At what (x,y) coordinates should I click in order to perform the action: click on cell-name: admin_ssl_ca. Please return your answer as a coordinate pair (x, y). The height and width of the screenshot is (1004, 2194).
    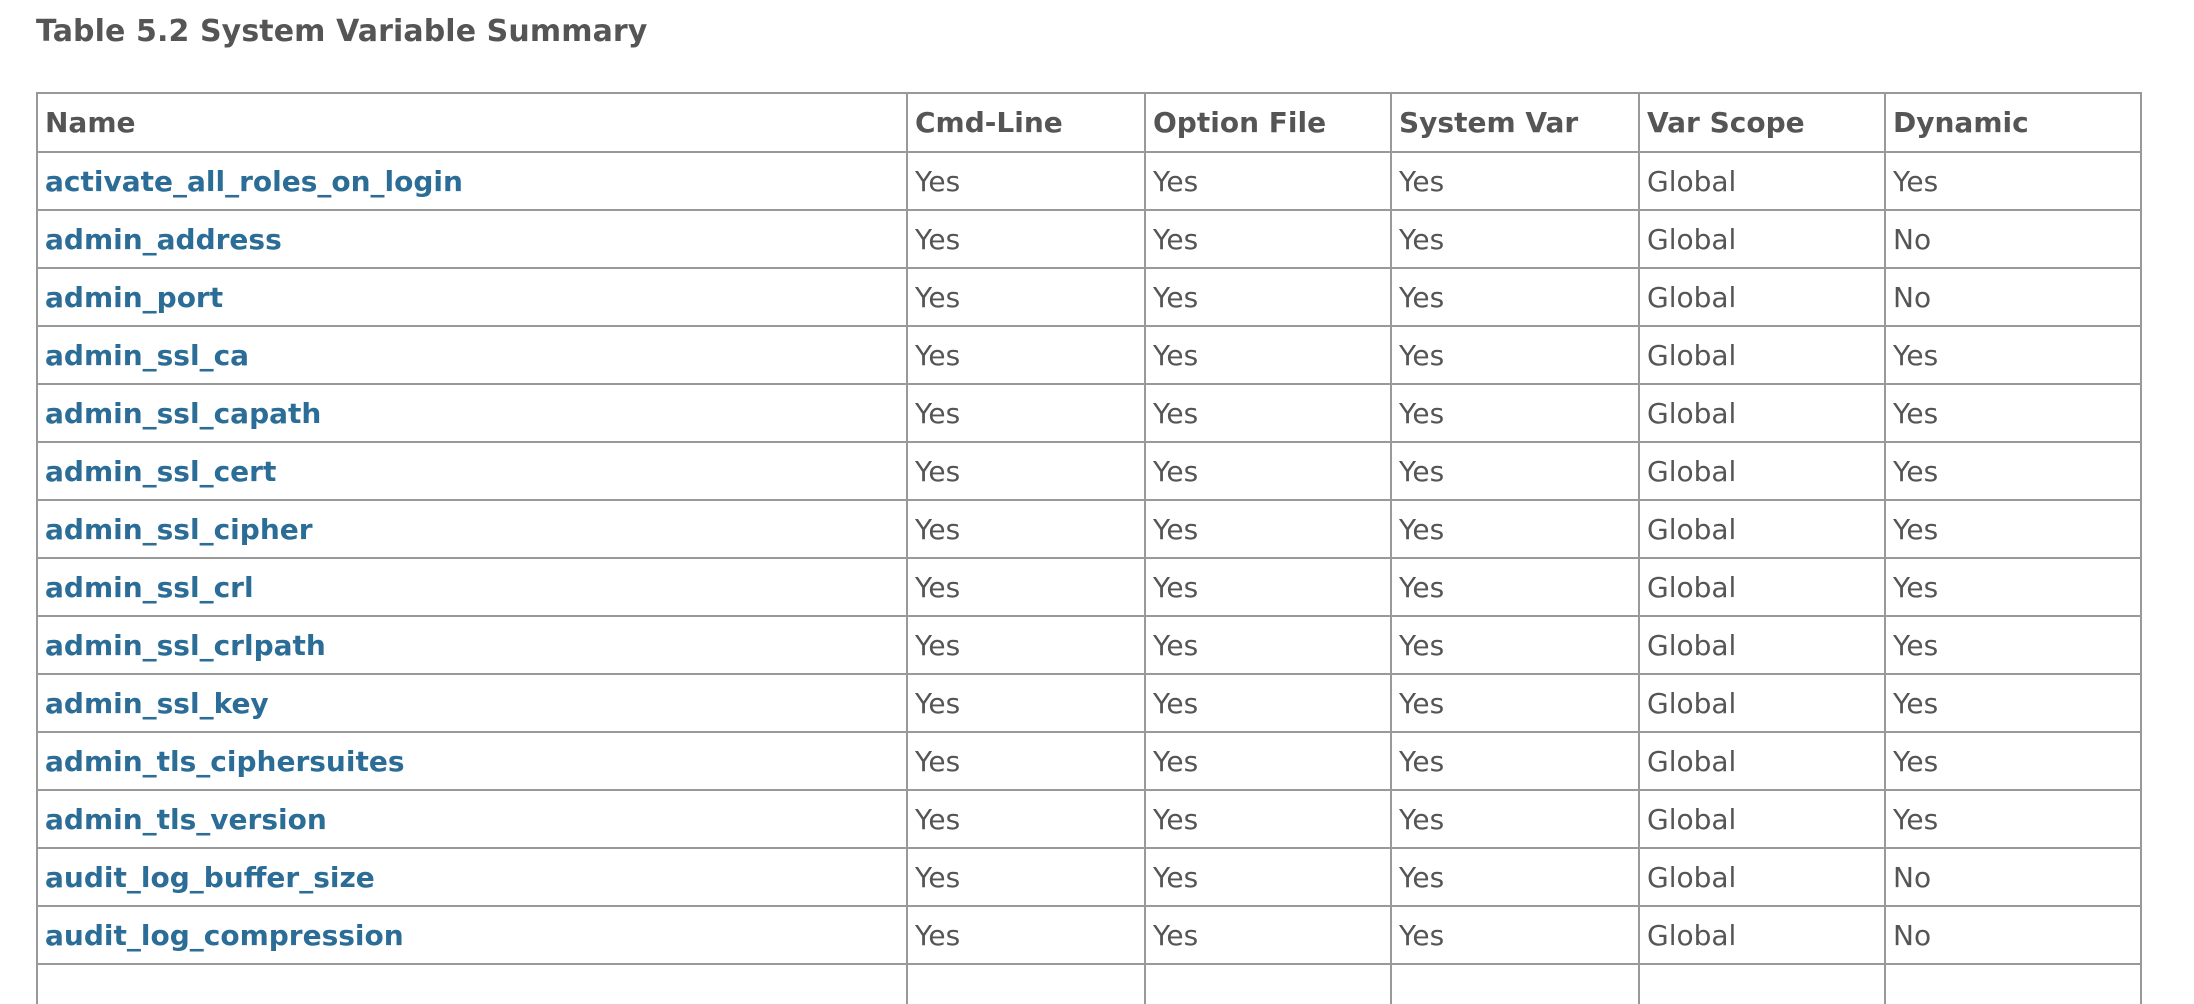
    Looking at the image, I should click on (472, 355).